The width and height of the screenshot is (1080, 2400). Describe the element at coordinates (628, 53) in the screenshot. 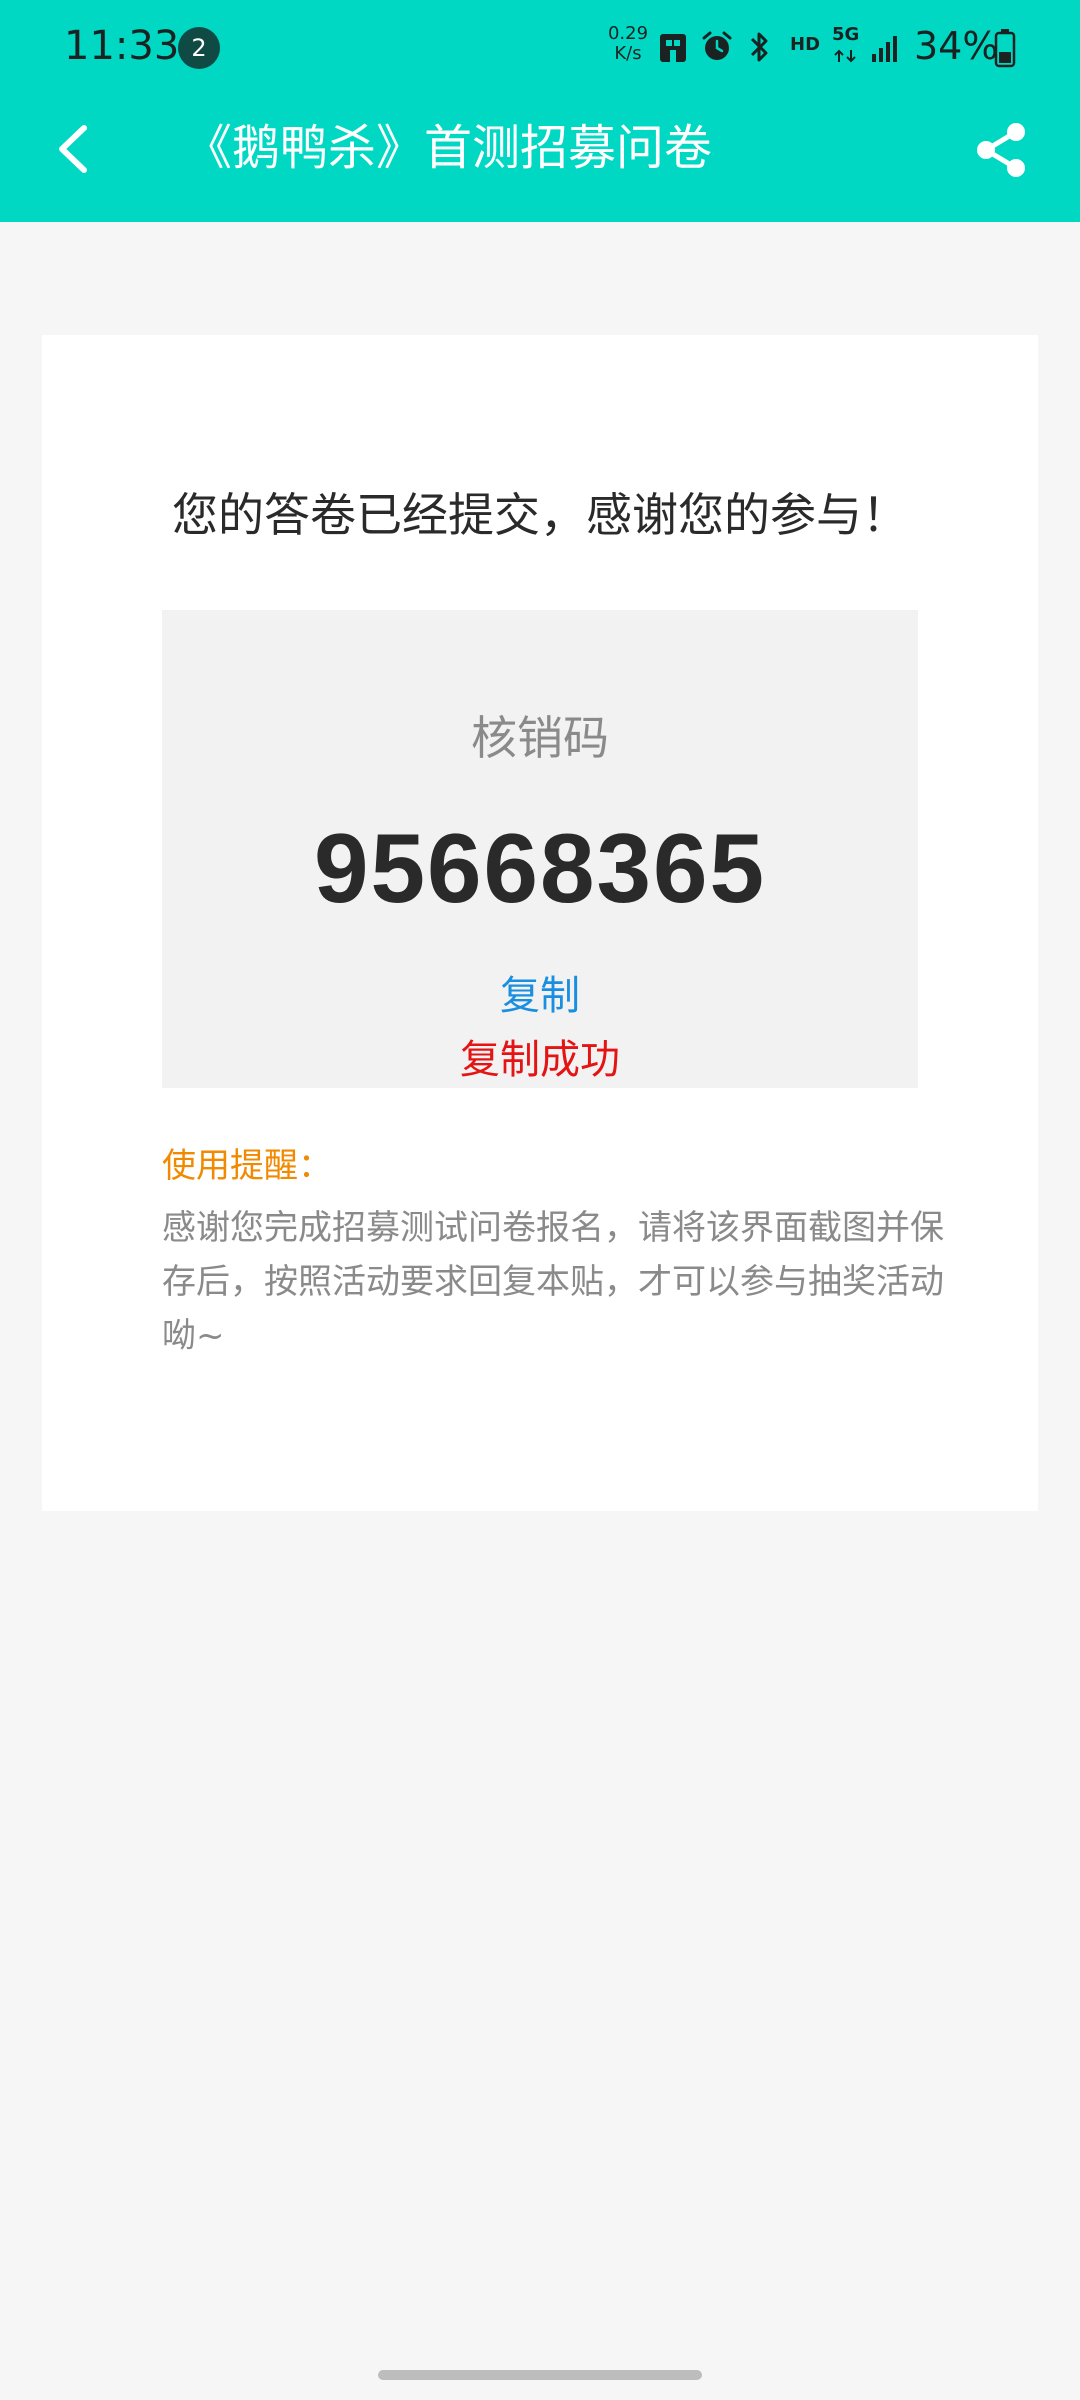

I see `network-speed-unit: K/s` at that location.